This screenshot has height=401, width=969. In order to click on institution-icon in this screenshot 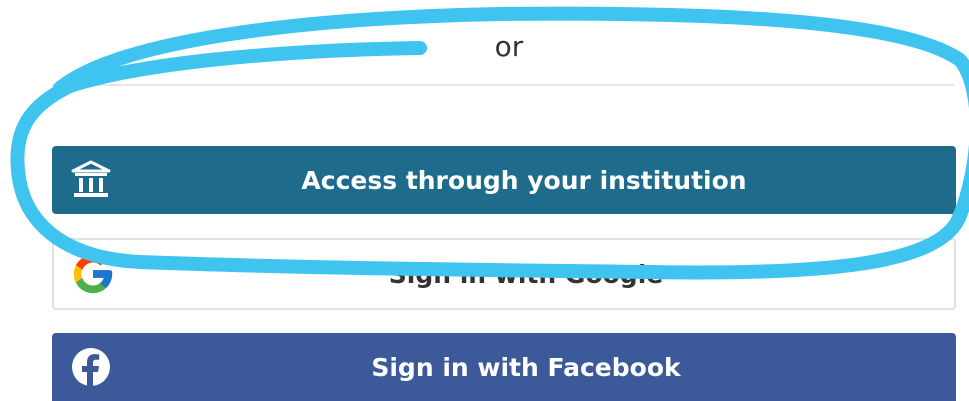, I will do `click(91, 180)`.